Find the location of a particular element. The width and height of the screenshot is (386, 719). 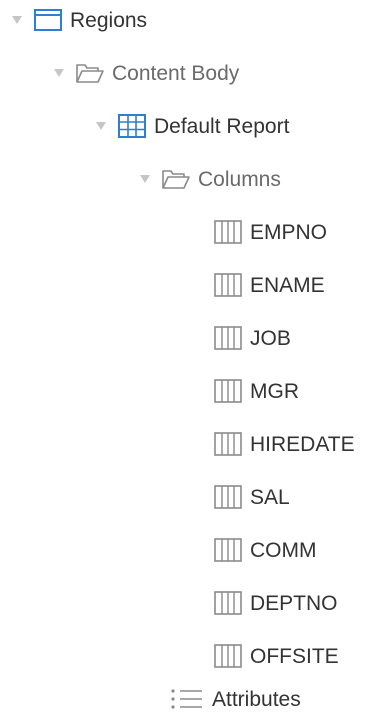

node-label: OFFSITE is located at coordinates (294, 656).